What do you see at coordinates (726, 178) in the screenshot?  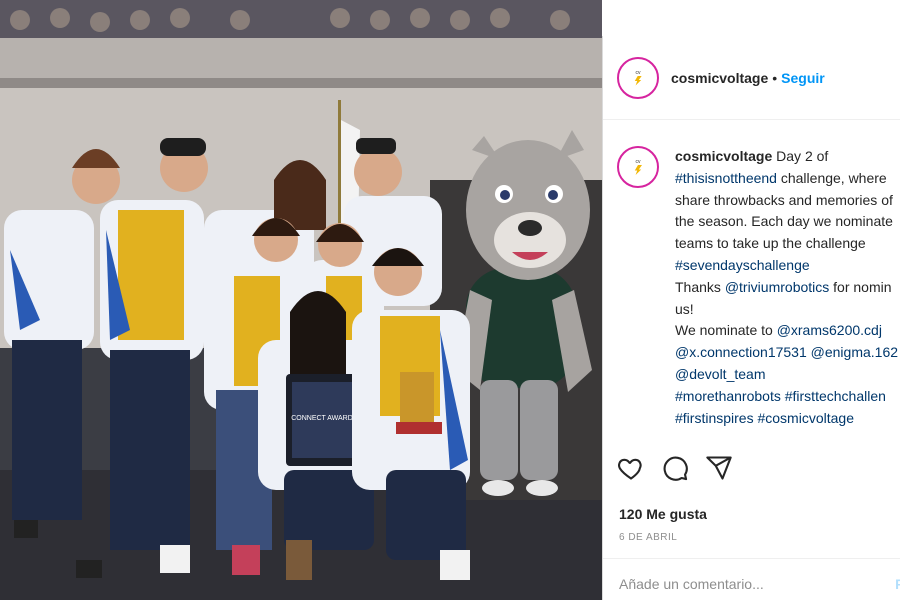 I see `caption-link: #thisisnottheend` at bounding box center [726, 178].